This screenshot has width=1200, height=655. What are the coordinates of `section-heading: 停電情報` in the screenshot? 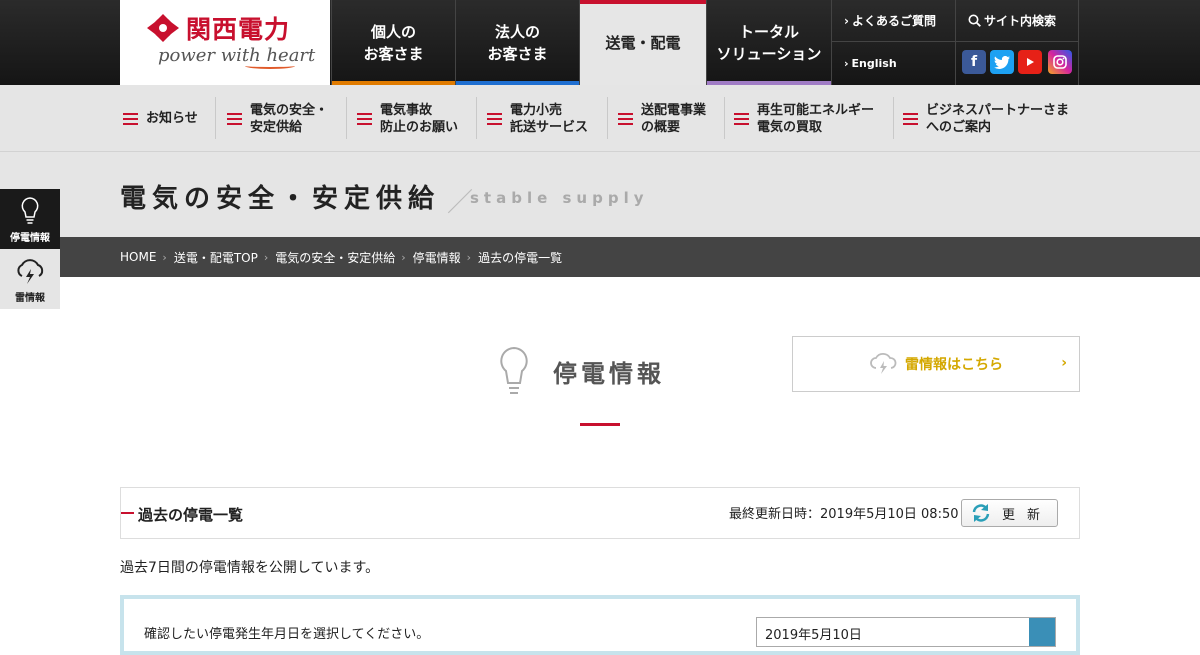 It's located at (579, 374).